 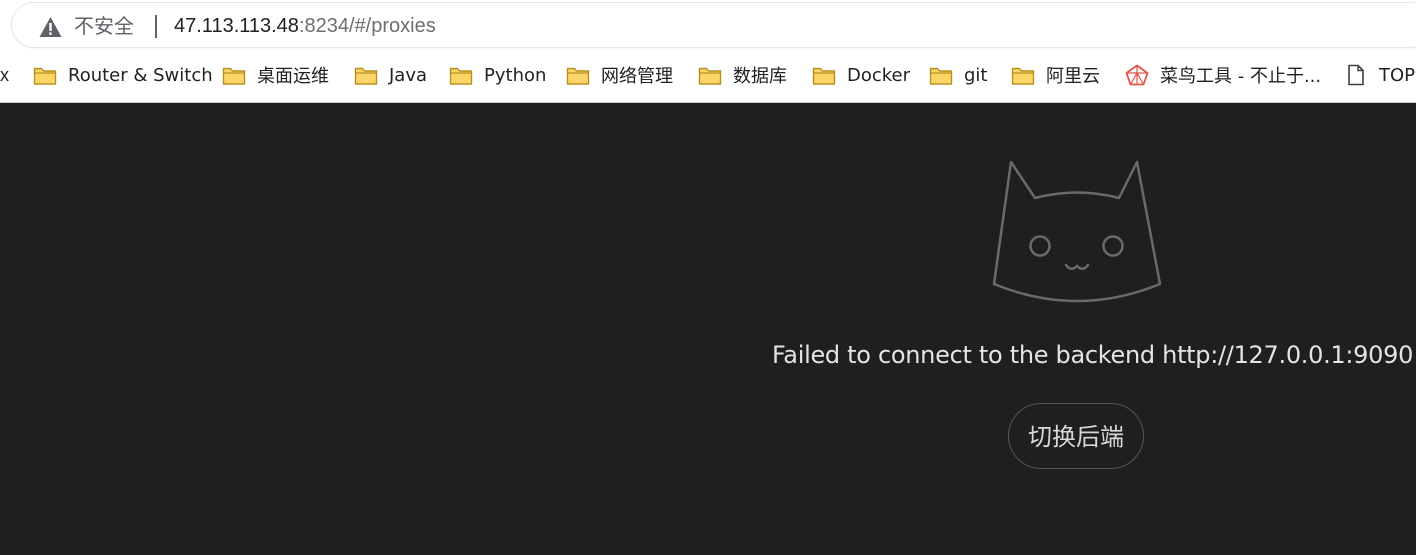 I want to click on url-text: 47.113.113.48:8234/#/proxies, so click(x=305, y=26).